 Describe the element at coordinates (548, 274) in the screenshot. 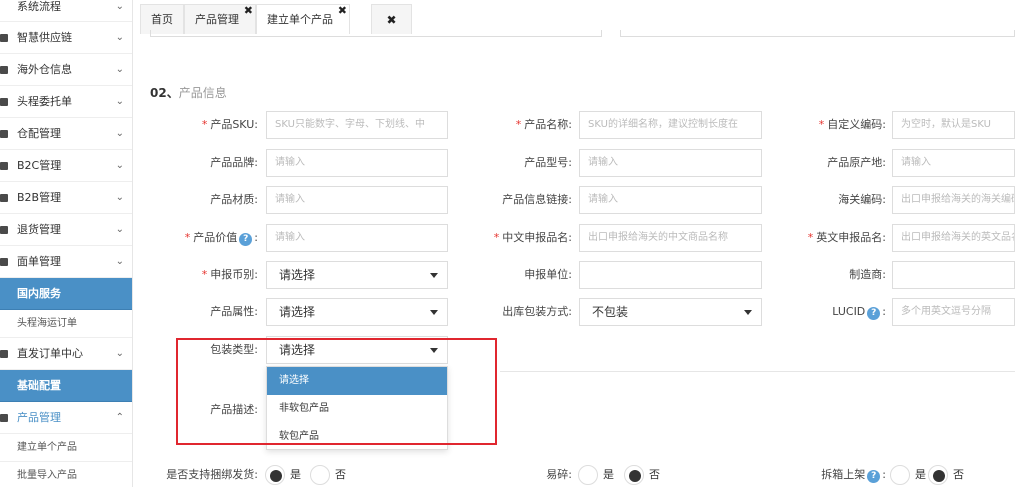

I see `unit-label: 申报单位:` at that location.